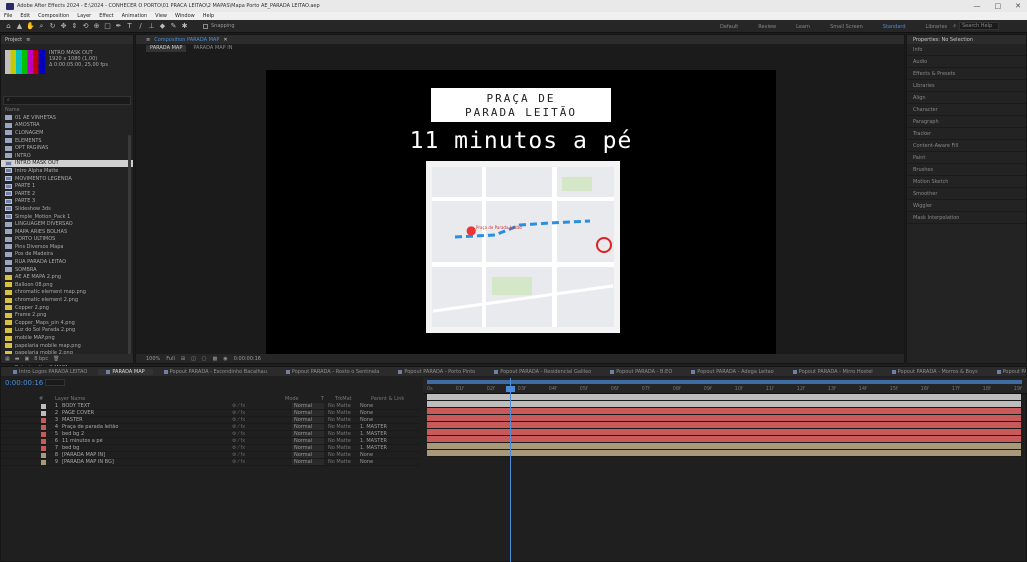 This screenshot has height=562, width=1027. Describe the element at coordinates (212, 48) in the screenshot. I see `subtab-parada-map-in: PARADA MAP IN` at that location.